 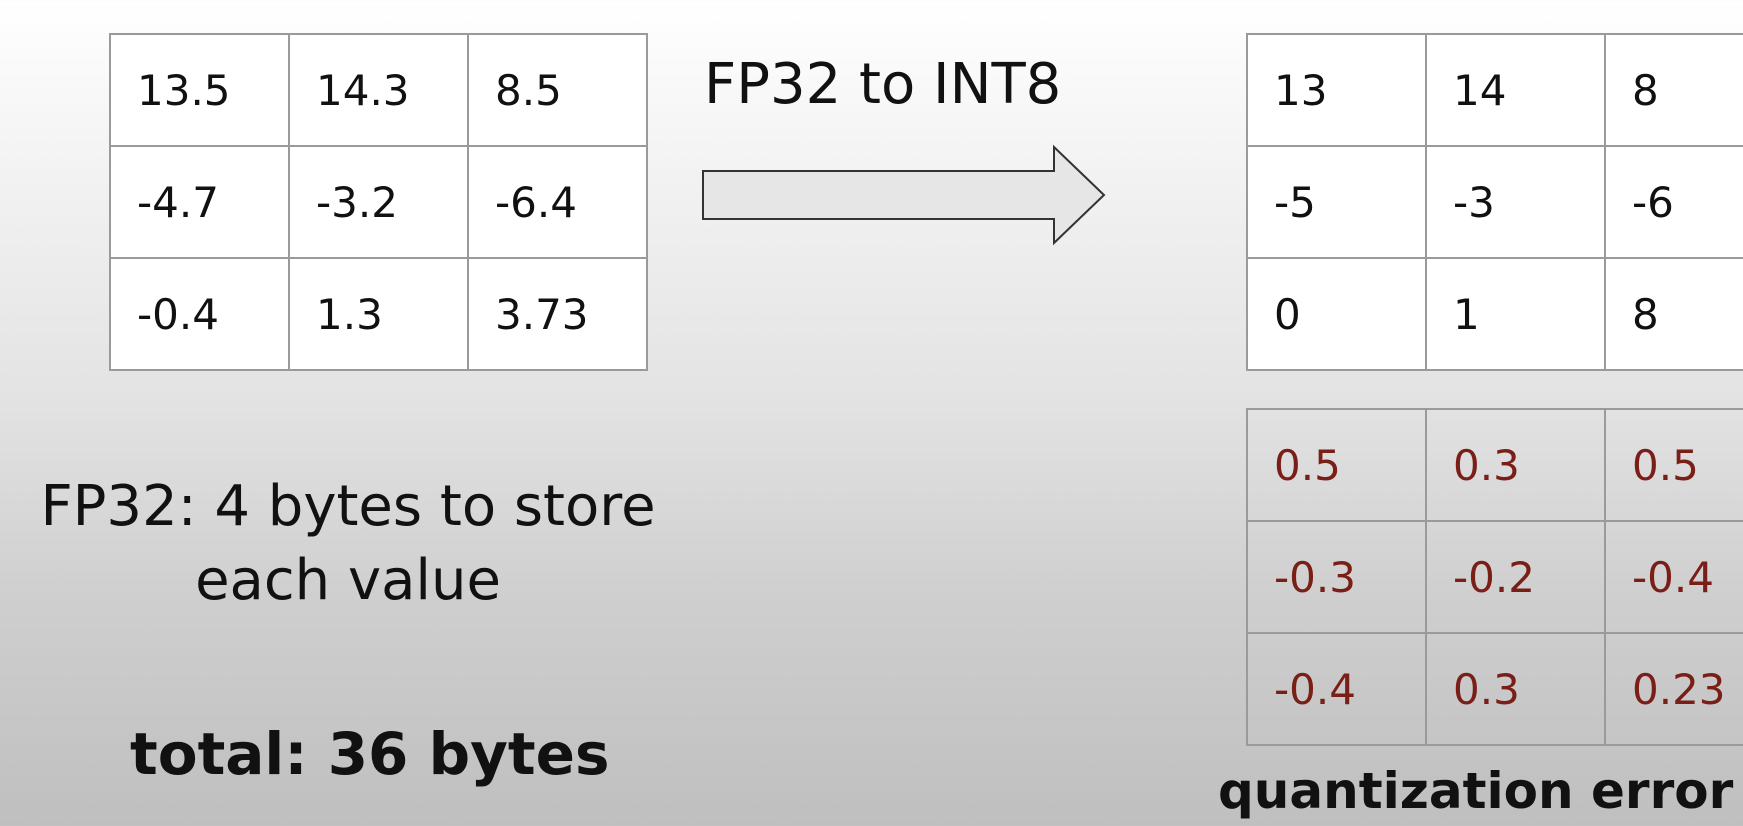 I want to click on matrix-row: 0.5 0.3 0.5, so click(x=1494, y=465).